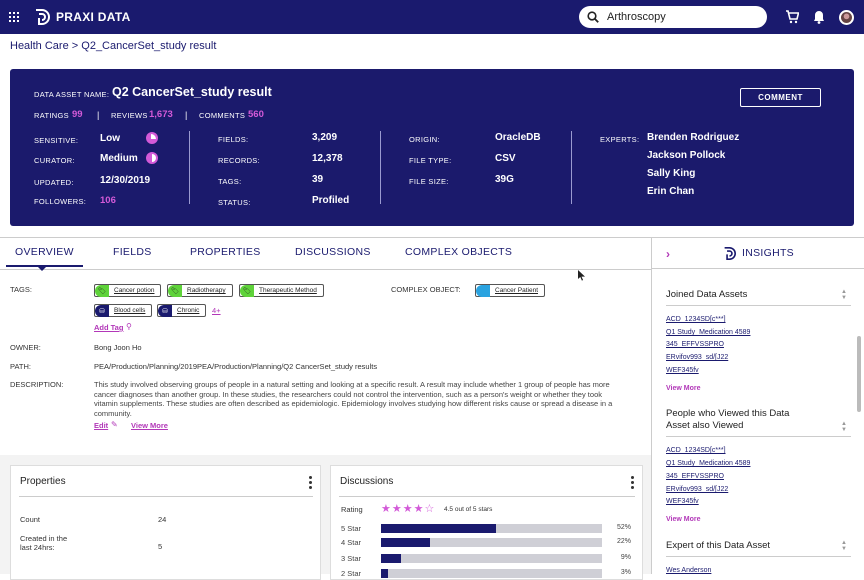  What do you see at coordinates (792, 17) in the screenshot?
I see `cart-icon` at bounding box center [792, 17].